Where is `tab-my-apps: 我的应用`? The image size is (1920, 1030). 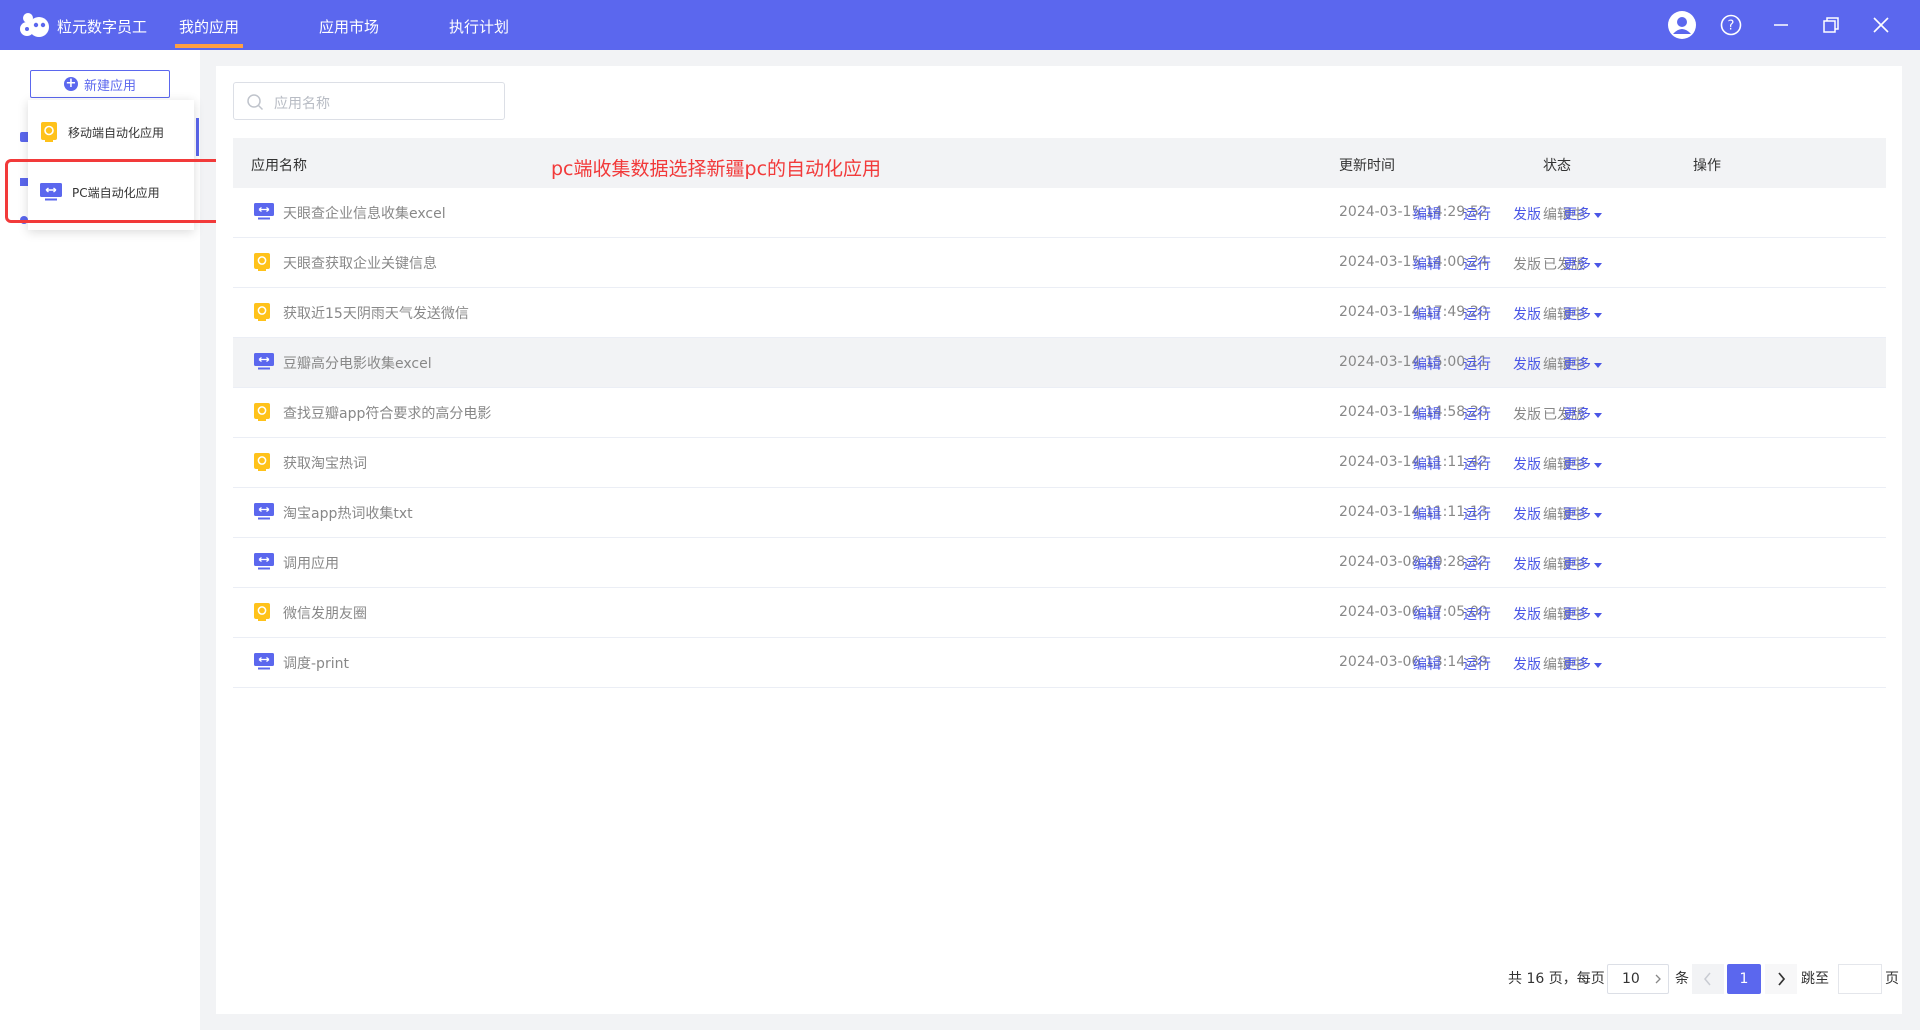
tab-my-apps: 我的应用 is located at coordinates (209, 32).